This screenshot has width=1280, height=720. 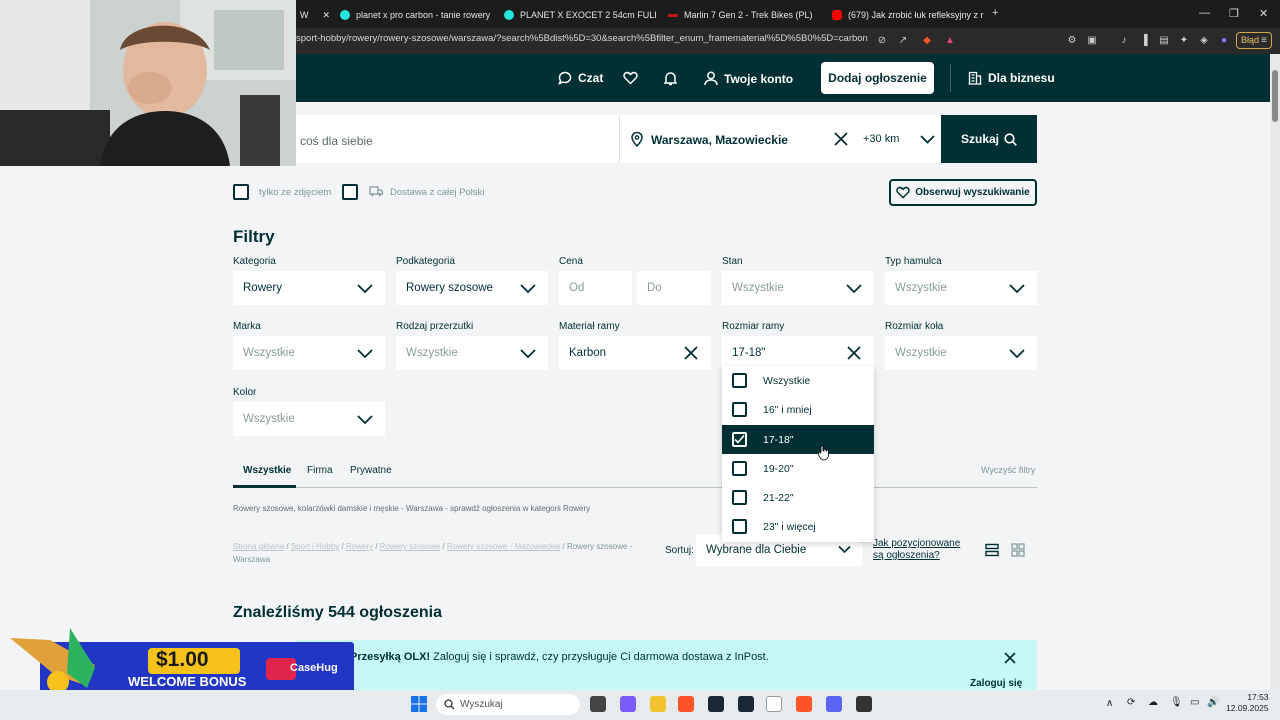 What do you see at coordinates (410, 546) in the screenshot?
I see `breadcrumb-item: Rowery szosowe` at bounding box center [410, 546].